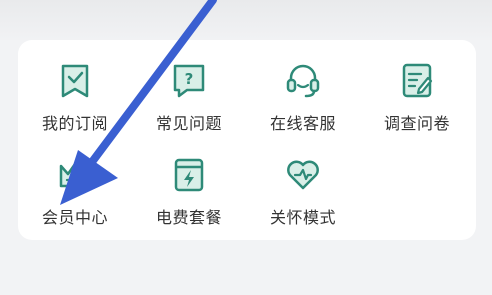  What do you see at coordinates (416, 123) in the screenshot?
I see `service-label: 调查问卷` at bounding box center [416, 123].